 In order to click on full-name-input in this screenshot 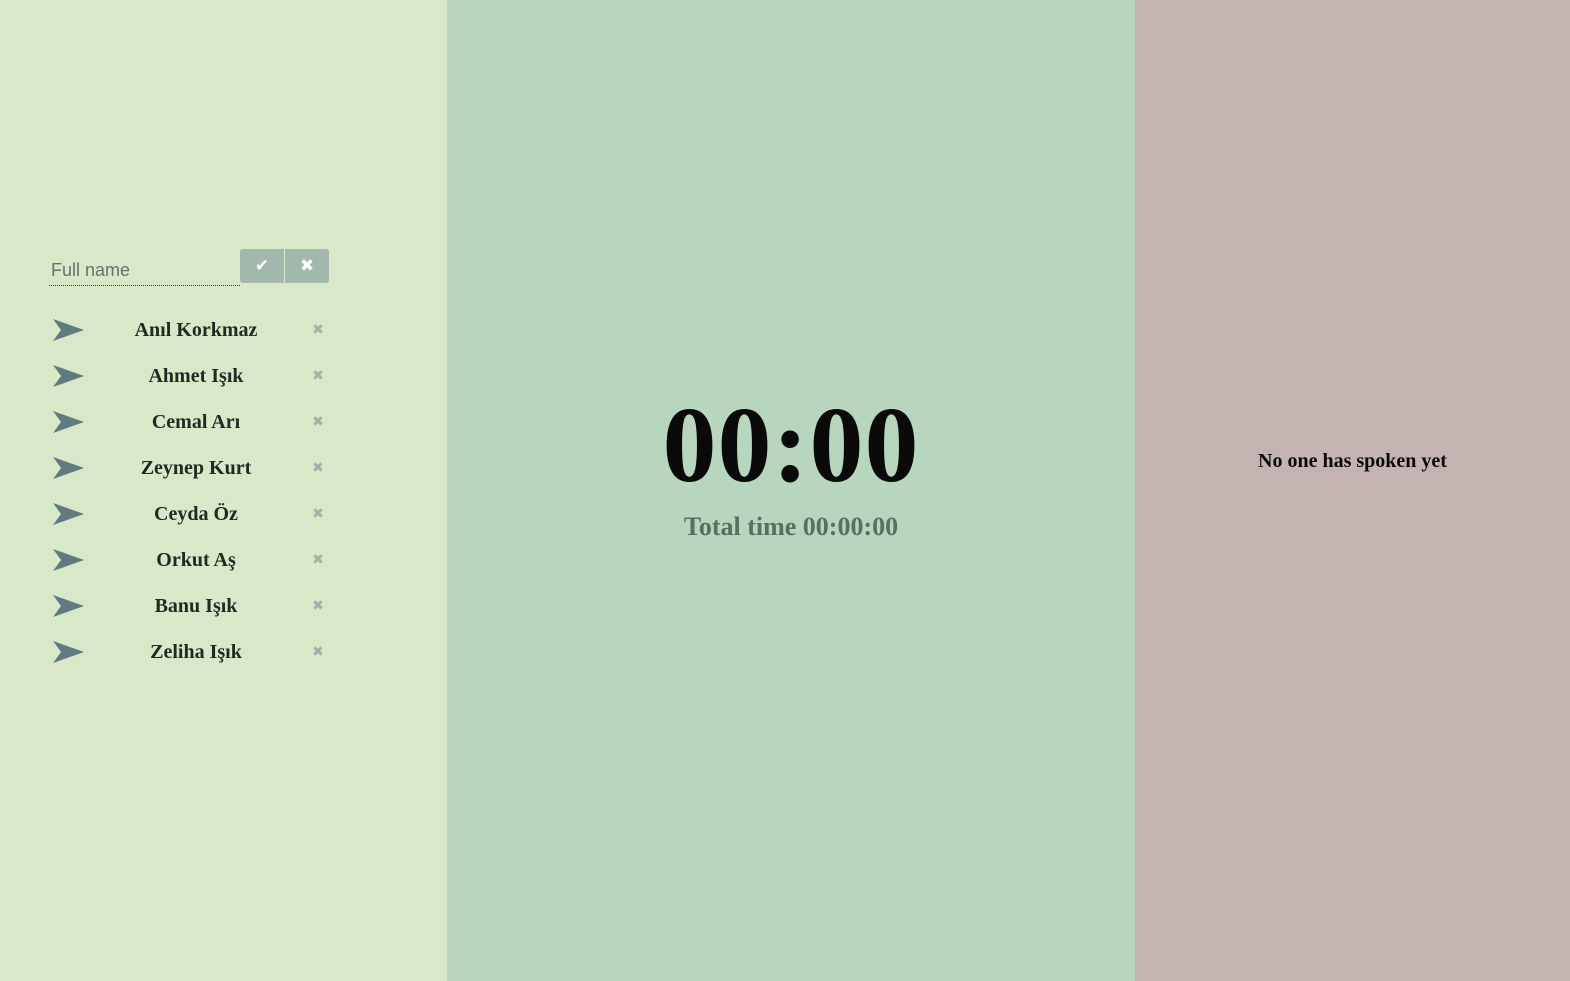, I will do `click(144, 267)`.